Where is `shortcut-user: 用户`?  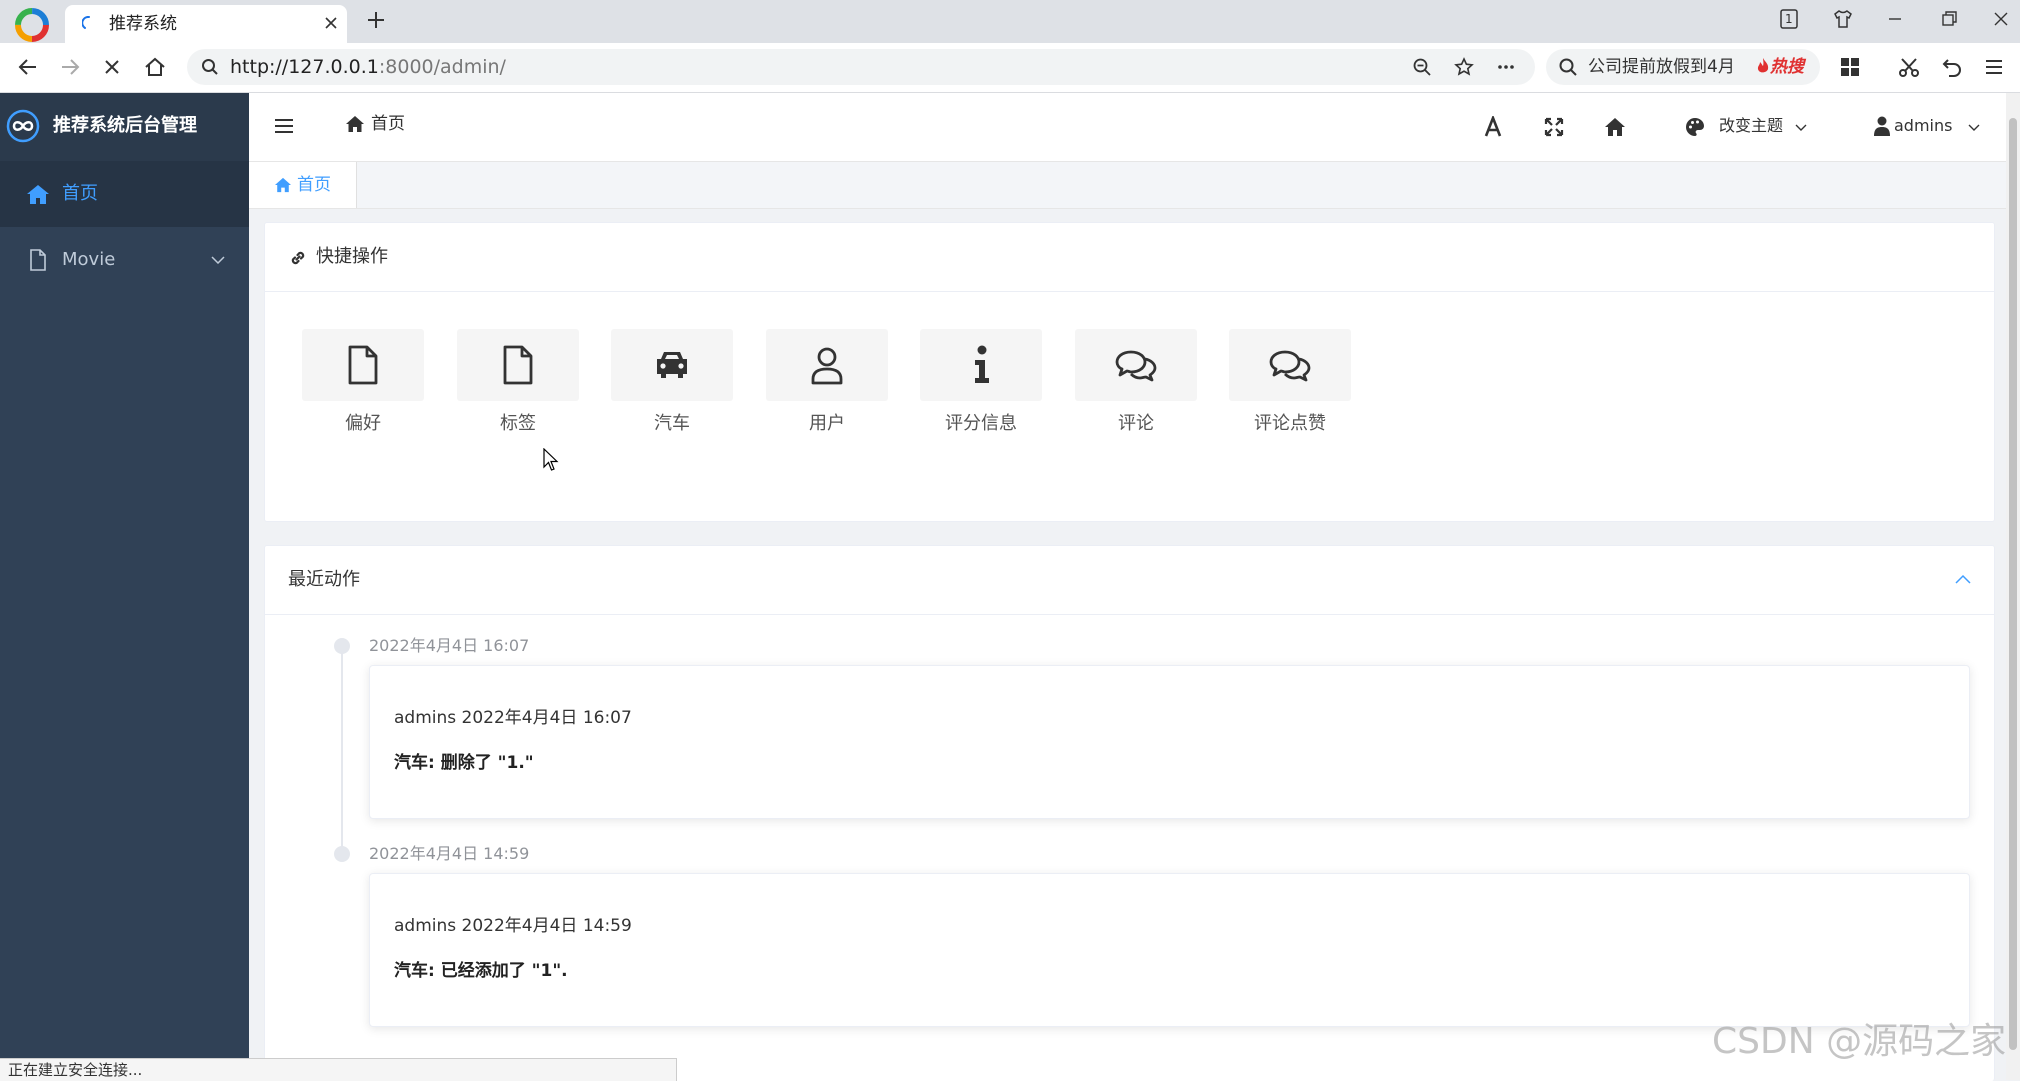
shortcut-user: 用户 is located at coordinates (827, 389).